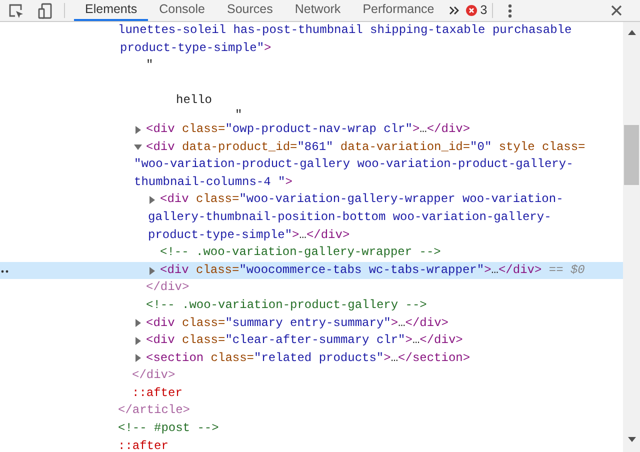 The width and height of the screenshot is (640, 452). I want to click on element-tag-line: <div data-product_id="861" data-variation_id="0" style class=, so click(366, 147).